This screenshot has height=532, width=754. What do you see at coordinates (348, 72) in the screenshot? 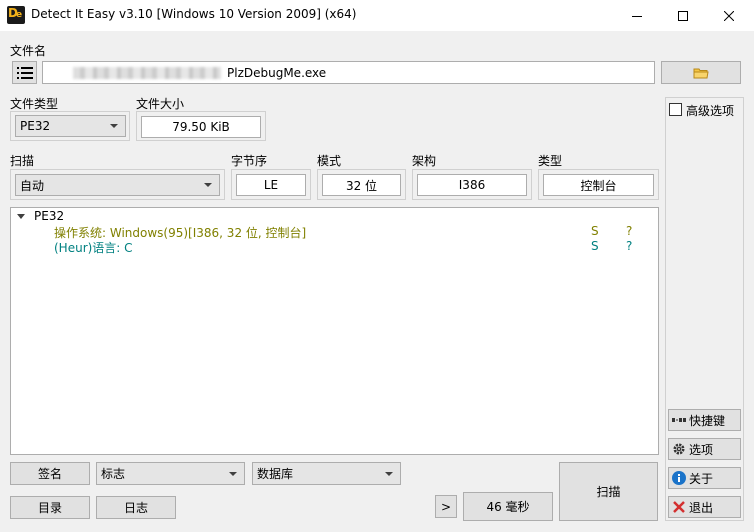
I see `file-path-input: PlzDebugMe.exe` at bounding box center [348, 72].